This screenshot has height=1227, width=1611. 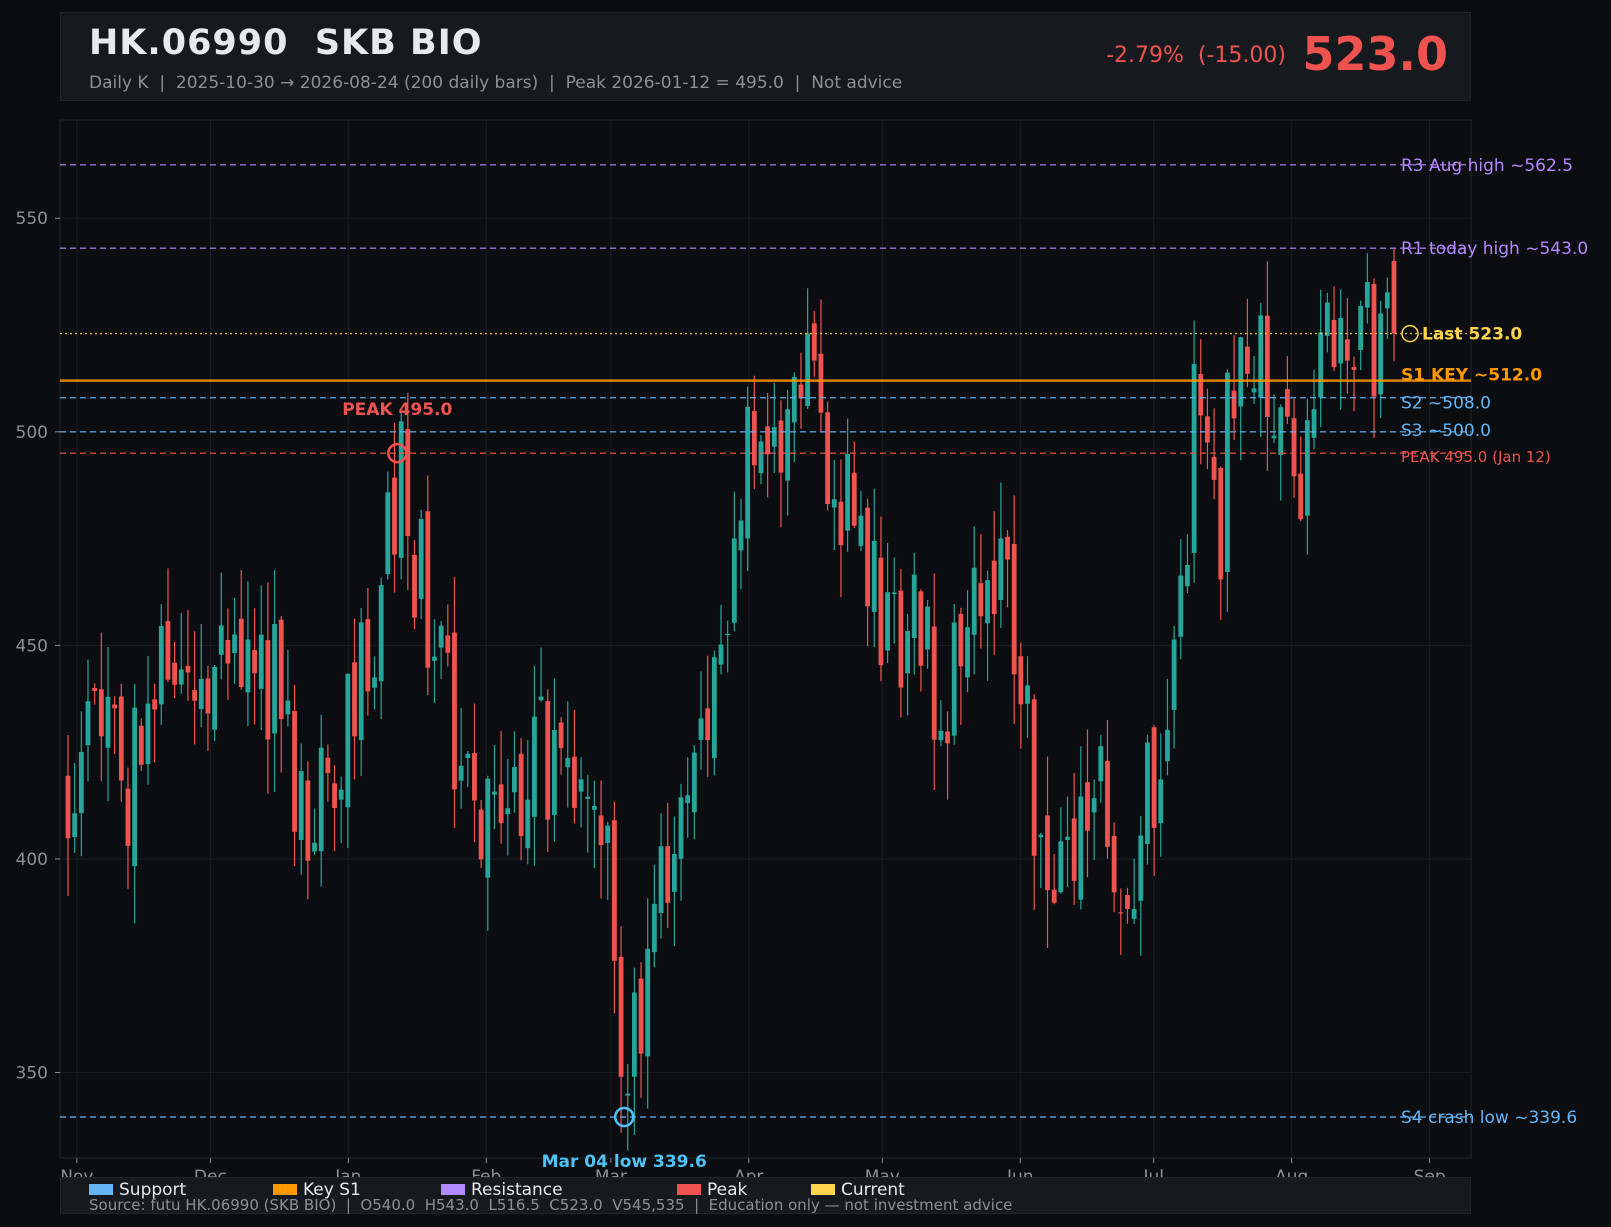 I want to click on x-tick-label: Dec, so click(x=210, y=1172).